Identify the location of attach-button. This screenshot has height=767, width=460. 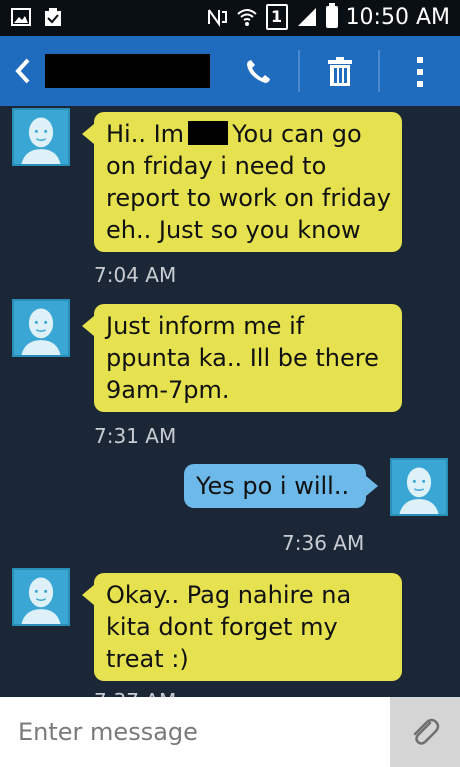
(425, 732).